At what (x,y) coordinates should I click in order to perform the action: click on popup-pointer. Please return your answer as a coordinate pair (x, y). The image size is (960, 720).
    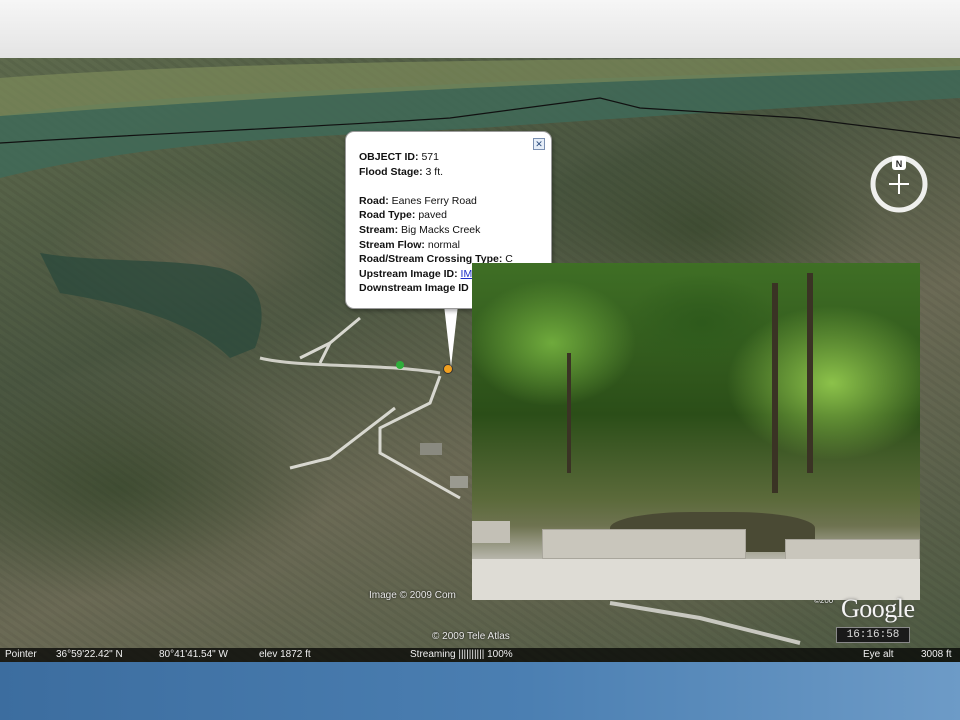
    Looking at the image, I should click on (451, 336).